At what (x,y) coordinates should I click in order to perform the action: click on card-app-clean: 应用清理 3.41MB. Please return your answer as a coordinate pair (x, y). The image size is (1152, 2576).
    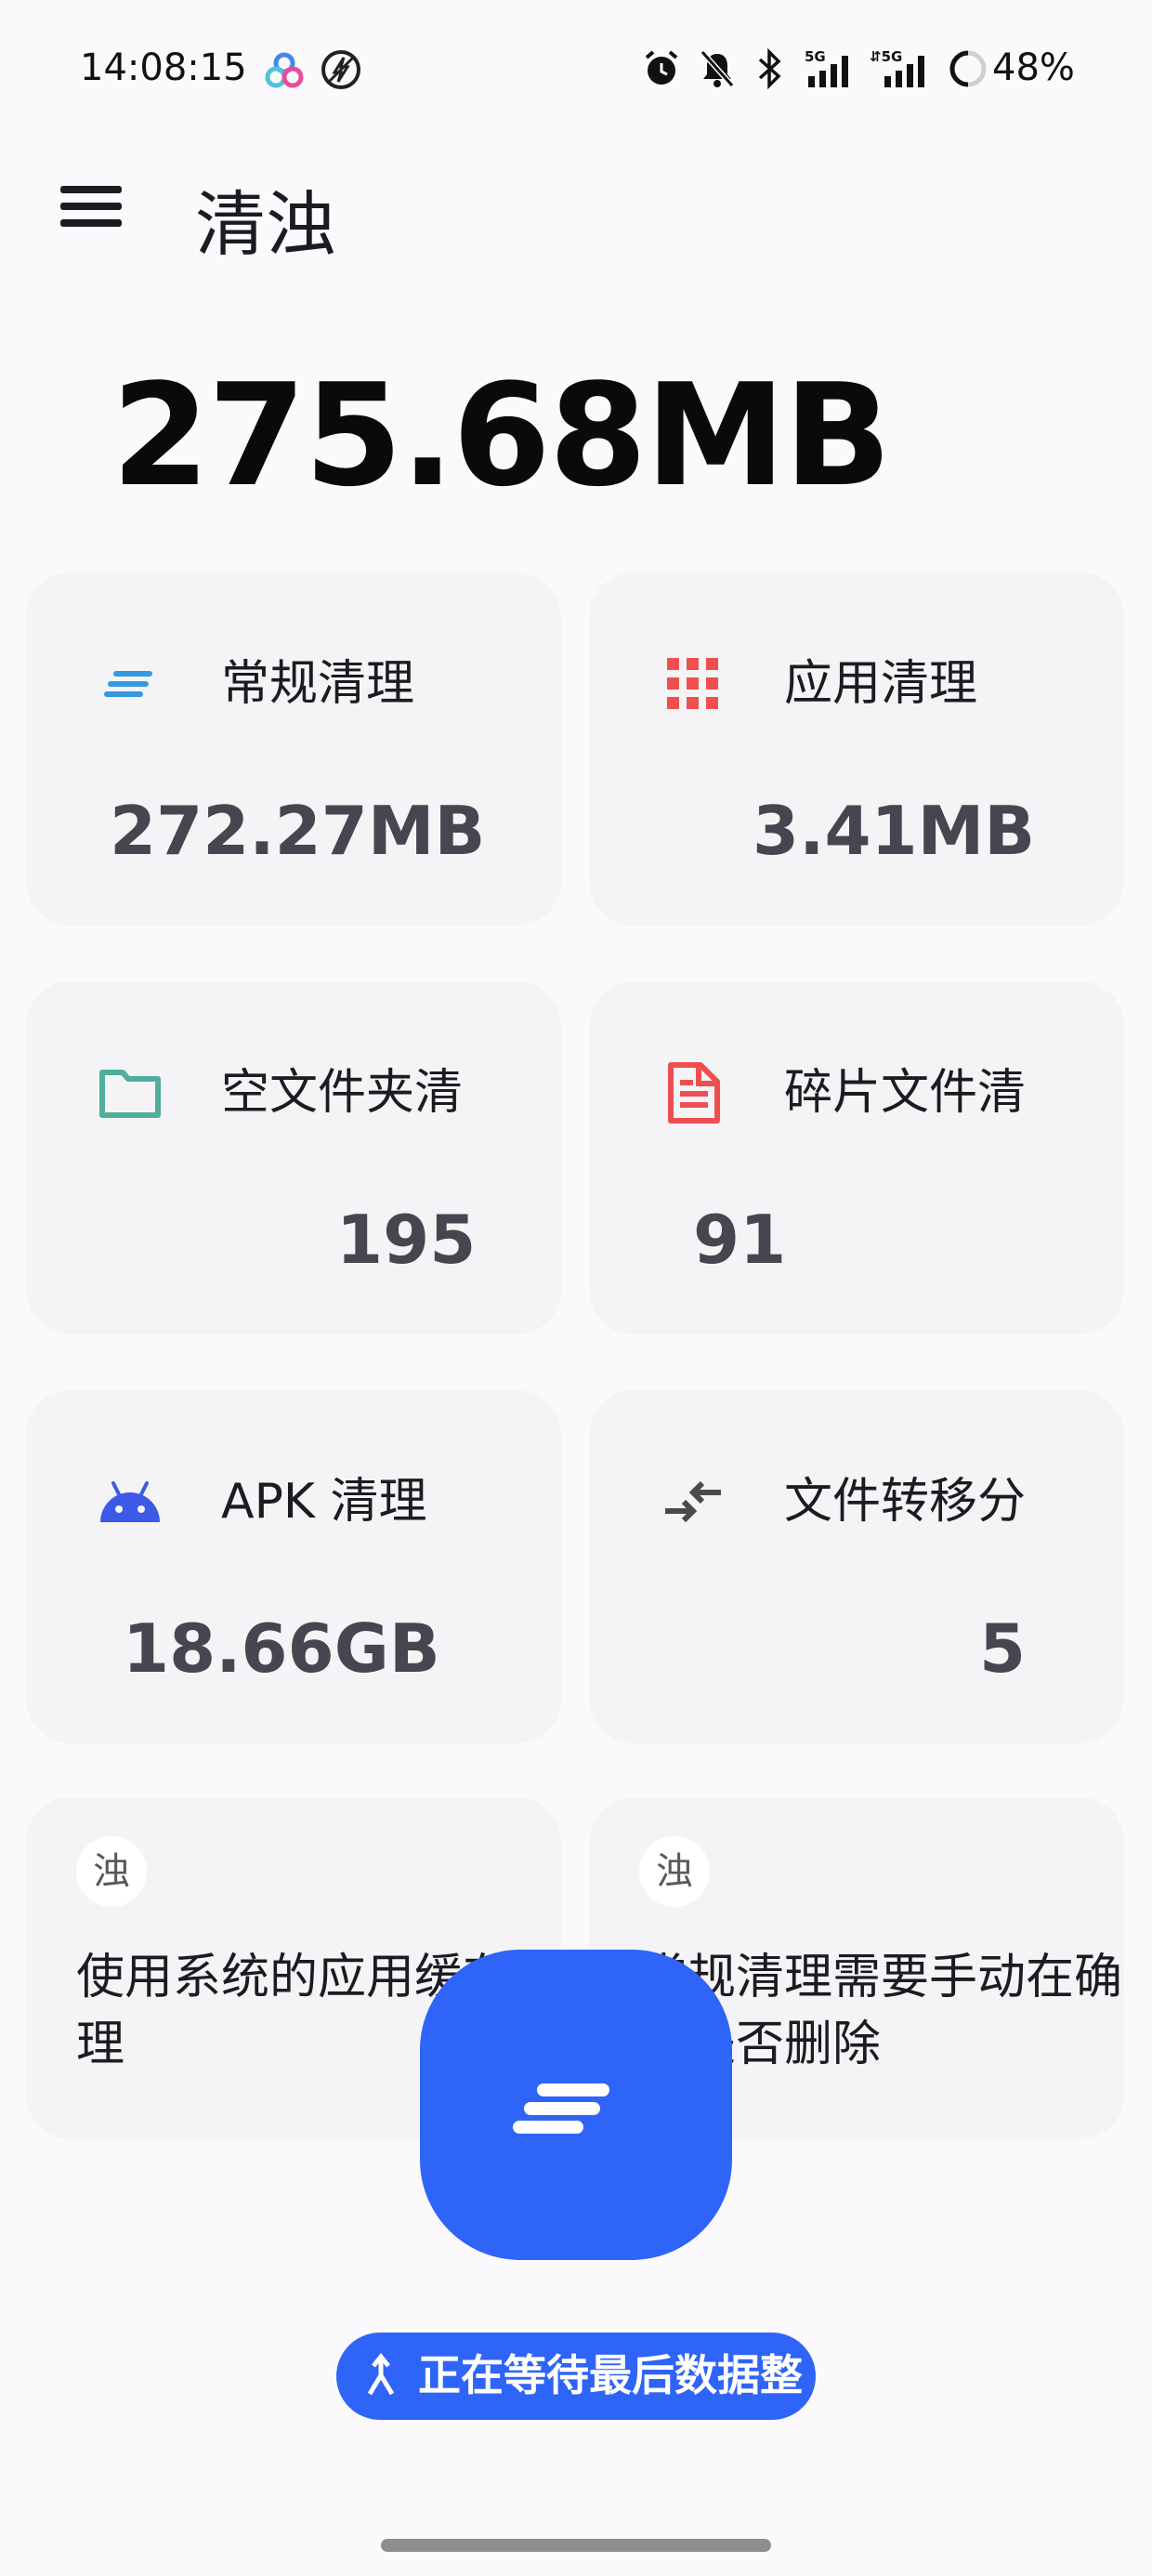
    Looking at the image, I should click on (856, 749).